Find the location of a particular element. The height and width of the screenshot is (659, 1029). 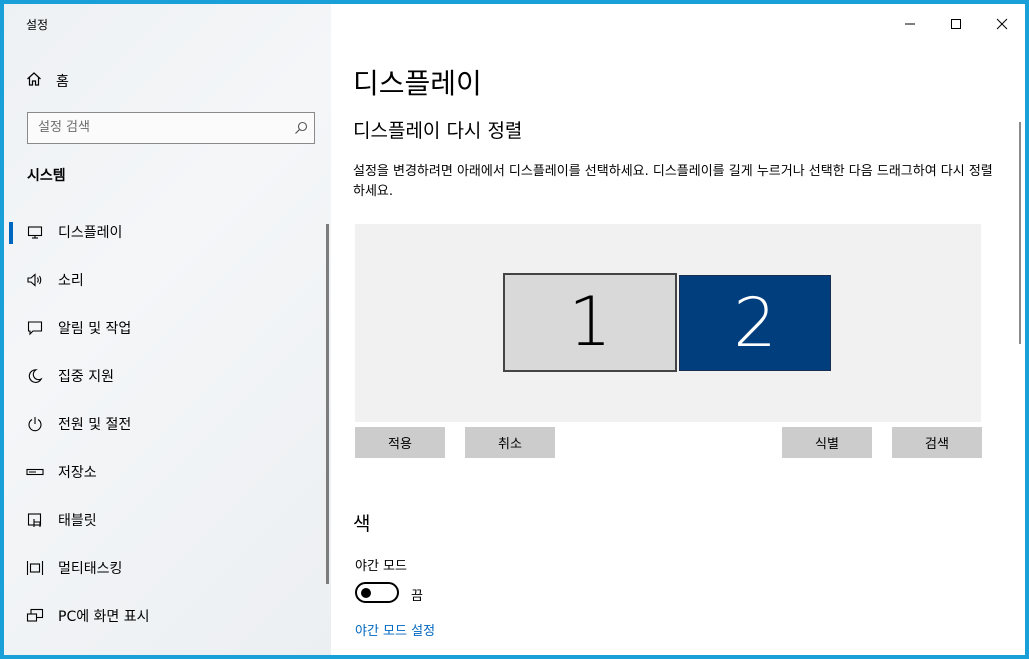

storage-icon is located at coordinates (35, 472).